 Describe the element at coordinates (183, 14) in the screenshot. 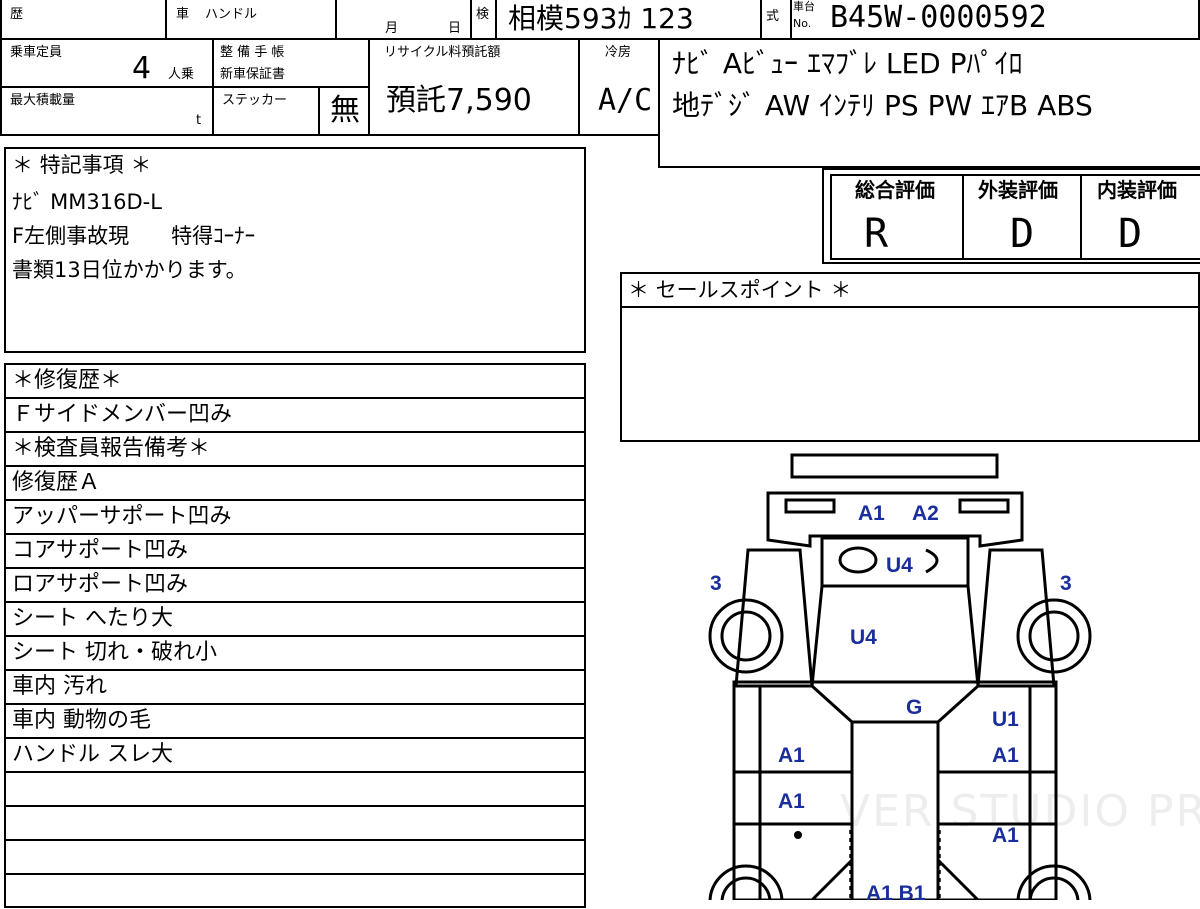

I see `car-label: 車` at that location.